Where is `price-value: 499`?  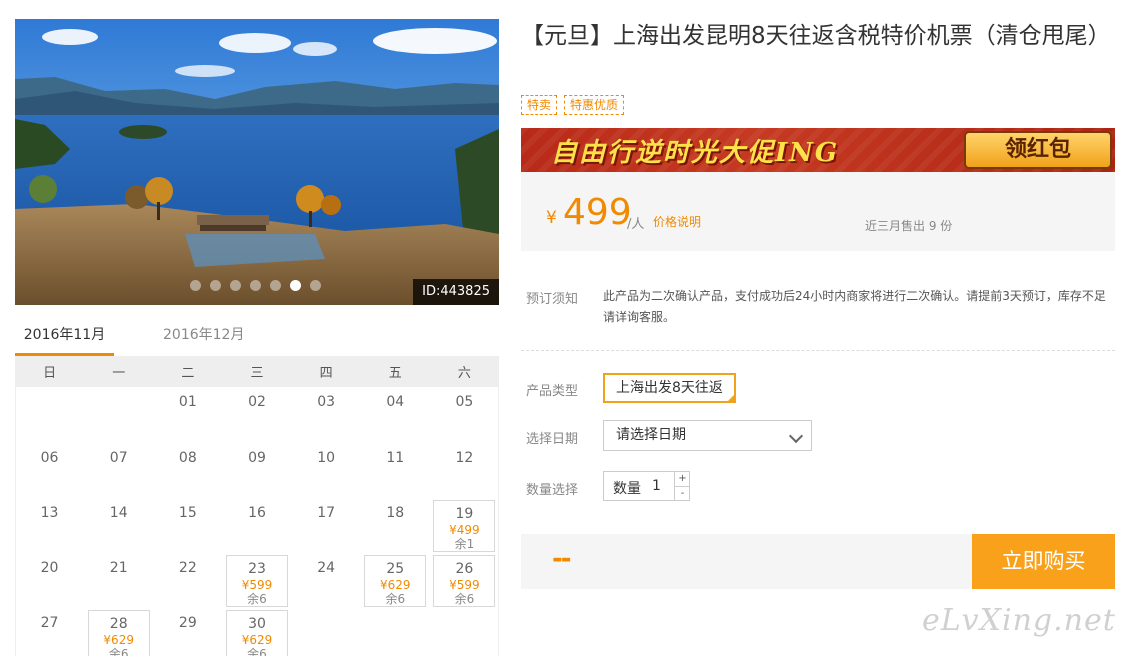 price-value: 499 is located at coordinates (597, 212).